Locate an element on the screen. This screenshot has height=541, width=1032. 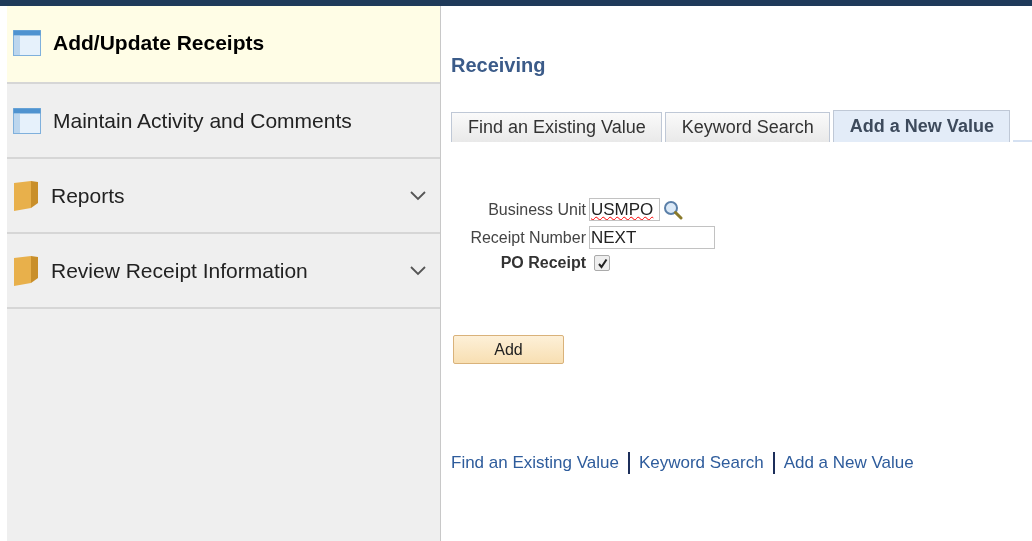
sidebar-item: Maintain Activity and Comments is located at coordinates (223, 121).